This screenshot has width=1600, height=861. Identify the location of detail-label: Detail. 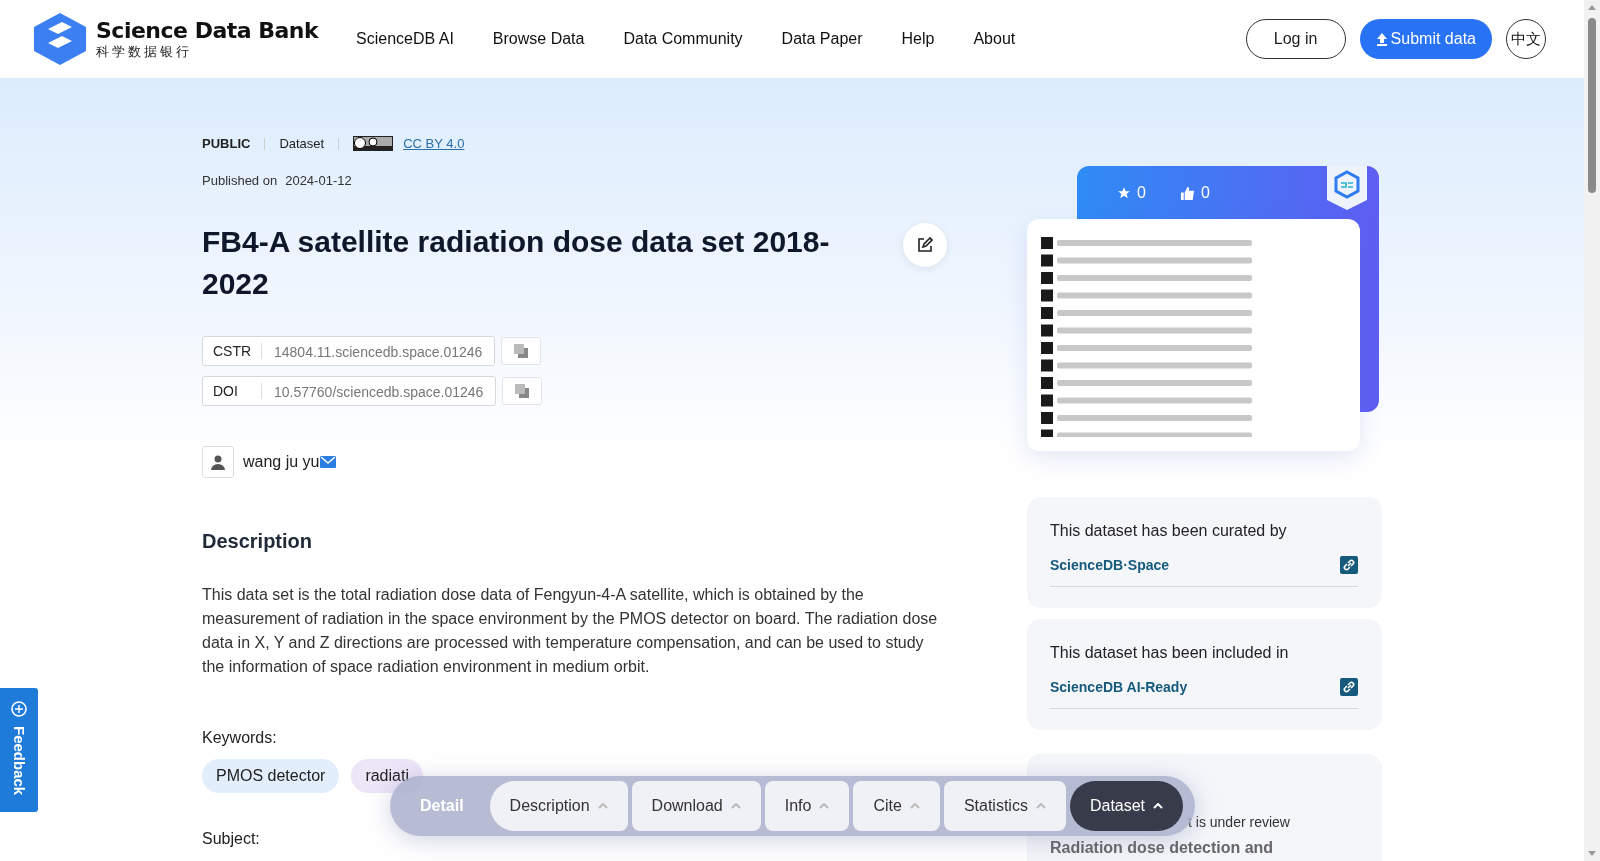
(442, 806).